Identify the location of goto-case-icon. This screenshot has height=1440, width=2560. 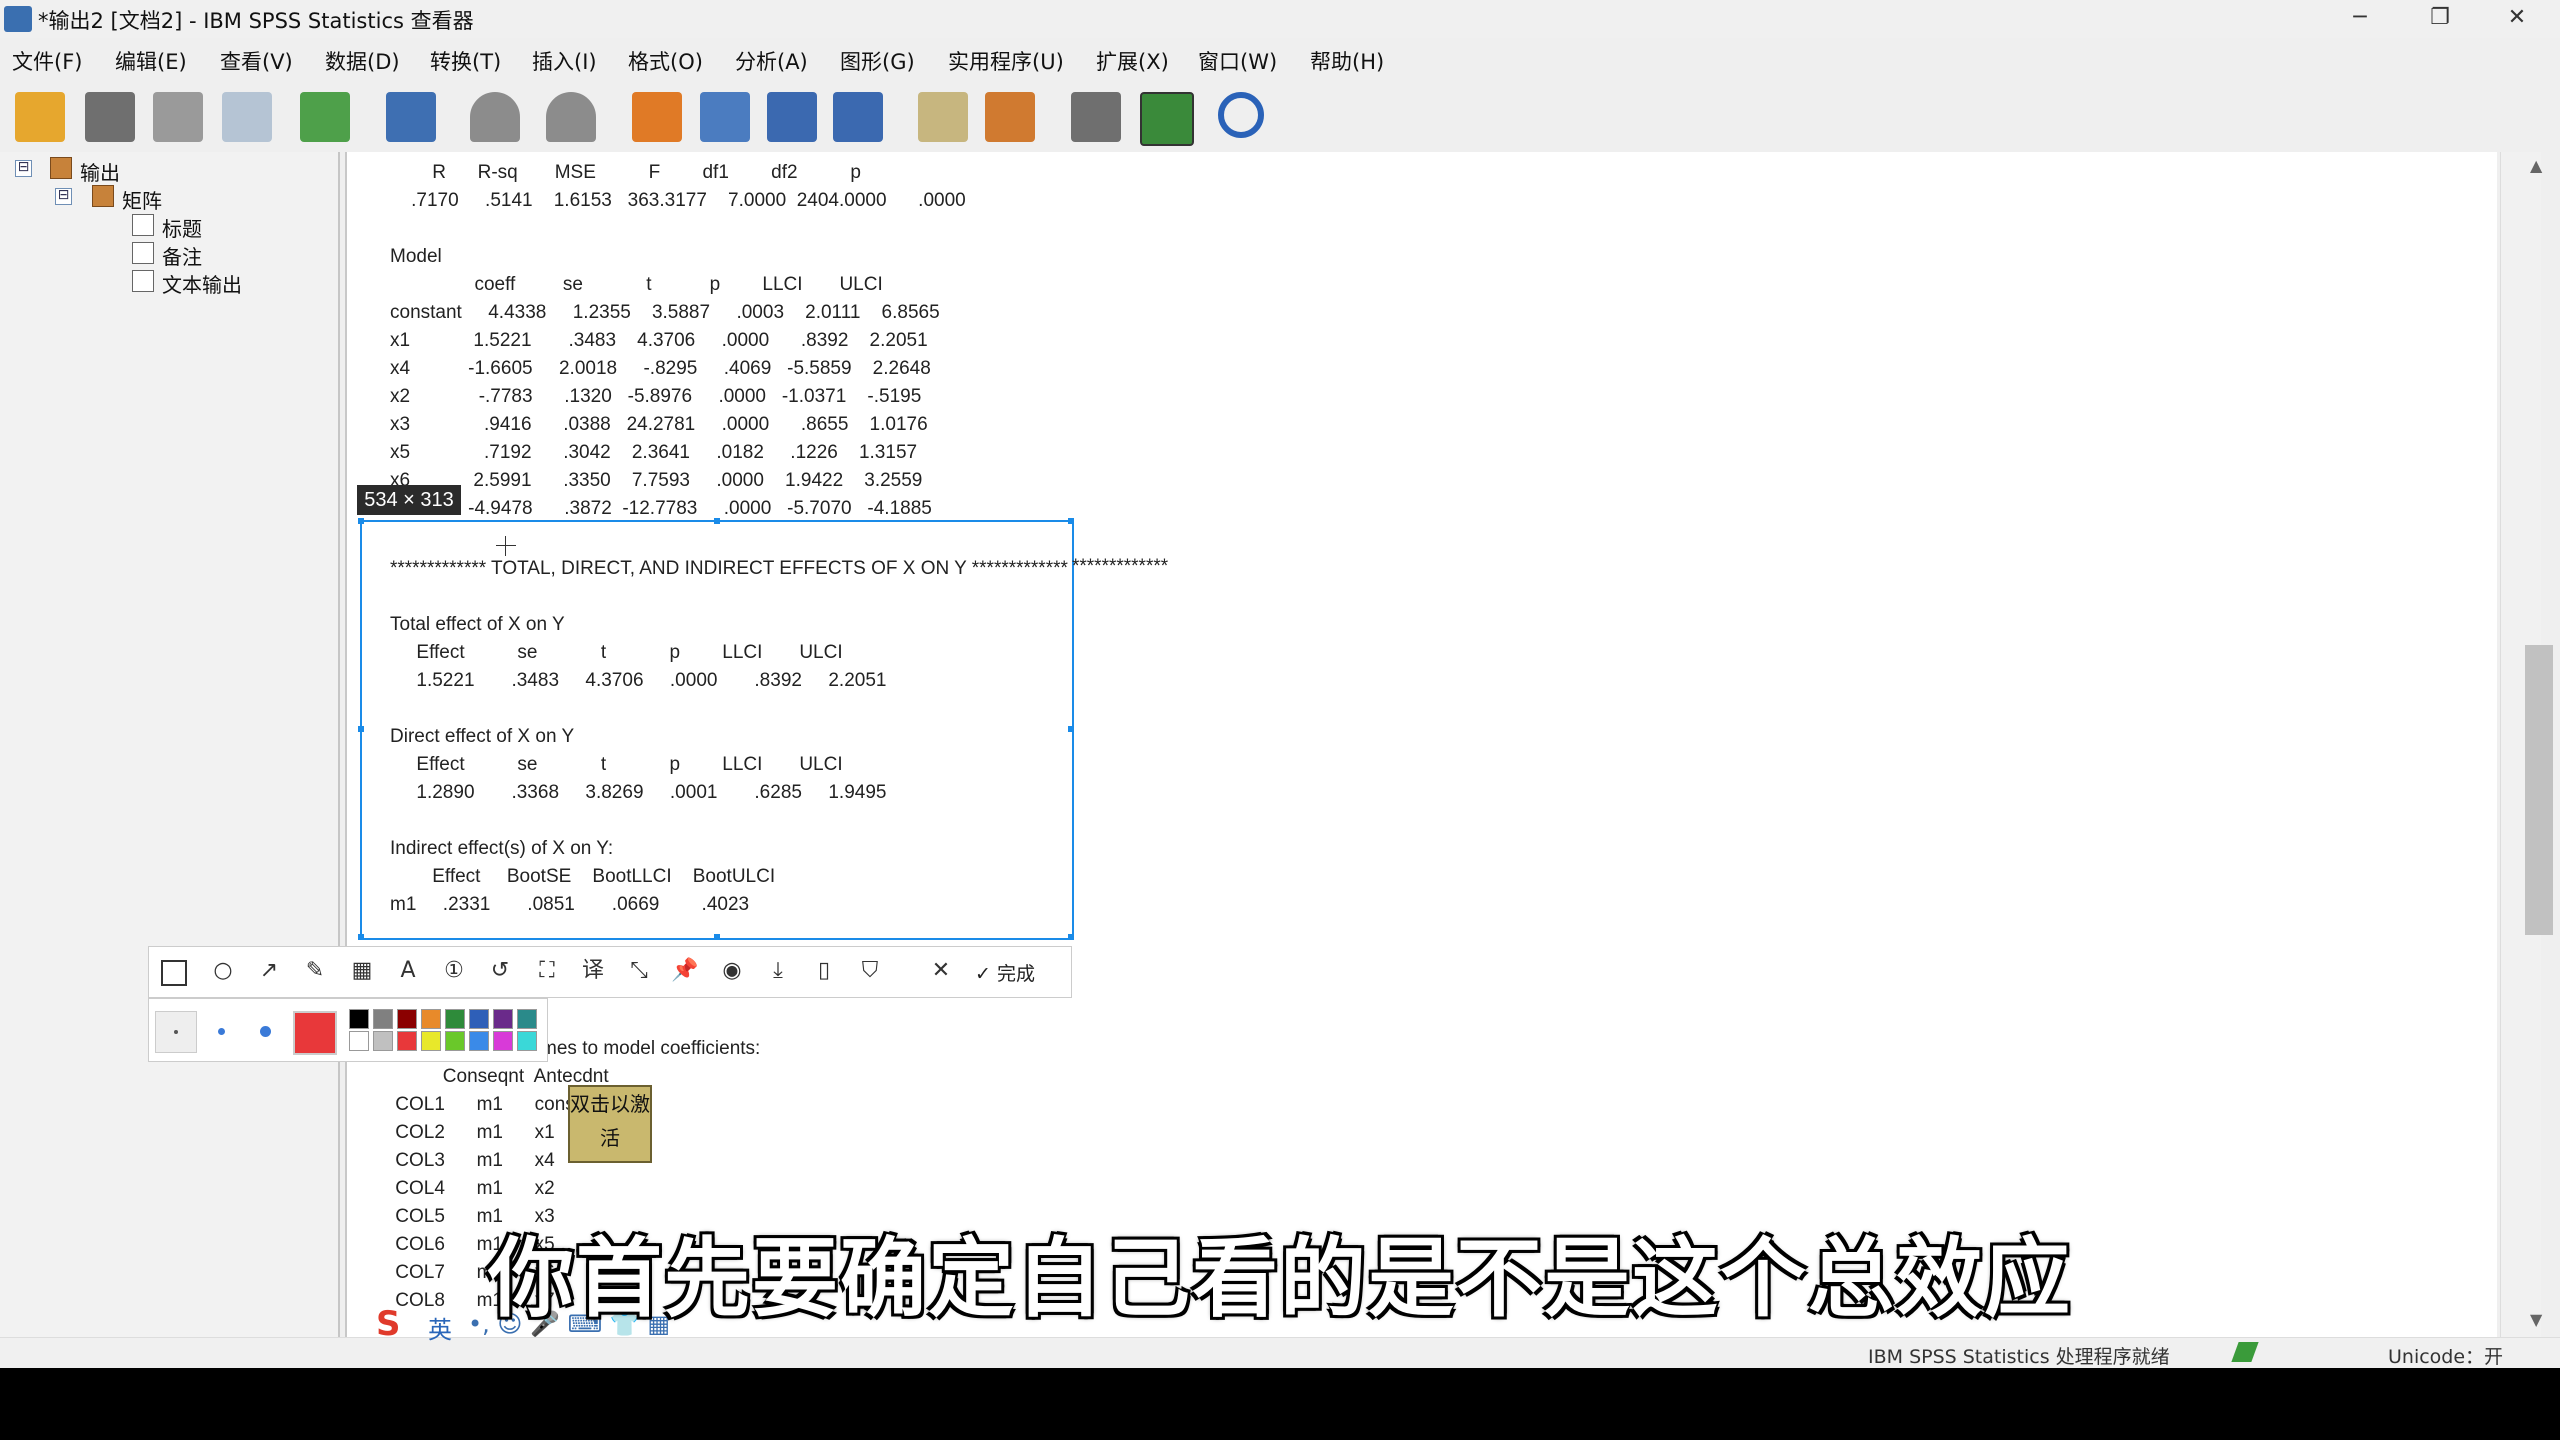
(657, 117).